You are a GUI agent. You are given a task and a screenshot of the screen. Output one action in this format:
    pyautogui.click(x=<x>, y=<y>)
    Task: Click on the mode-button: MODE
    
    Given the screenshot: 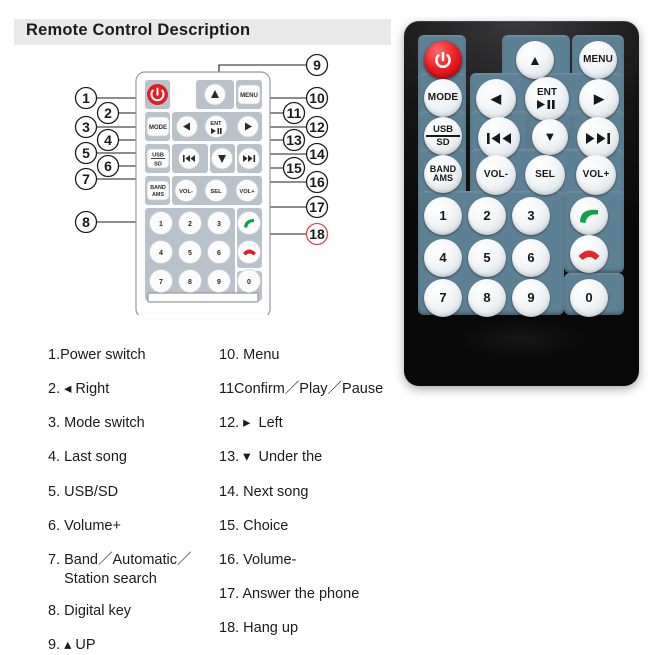 What is the action you would take?
    pyautogui.click(x=443, y=98)
    